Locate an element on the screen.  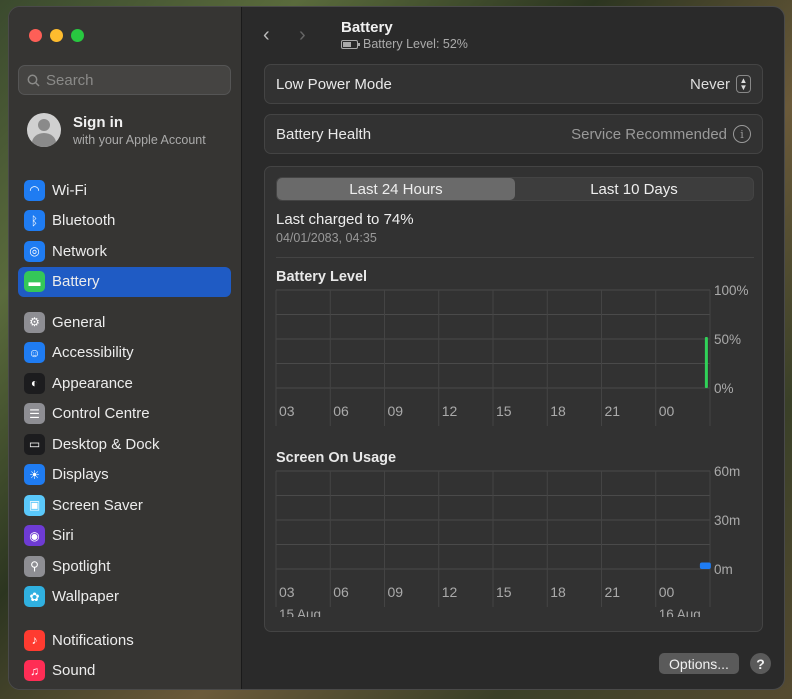
sidebar-item-label: General is located at coordinates (79, 322).